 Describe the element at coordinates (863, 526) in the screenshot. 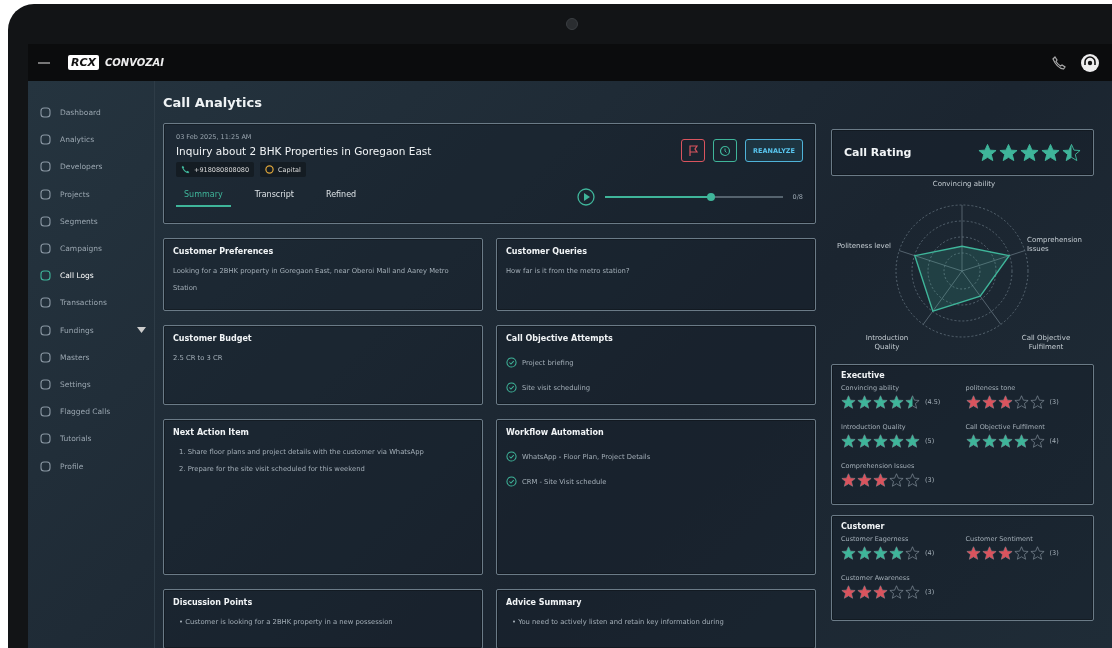

I see `group-title: Customer` at that location.